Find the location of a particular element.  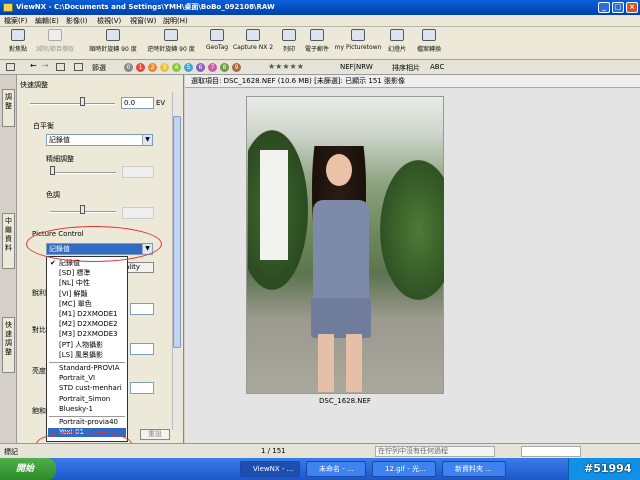

dropdown-item: [M1] D2XMODE1 is located at coordinates (88, 314).